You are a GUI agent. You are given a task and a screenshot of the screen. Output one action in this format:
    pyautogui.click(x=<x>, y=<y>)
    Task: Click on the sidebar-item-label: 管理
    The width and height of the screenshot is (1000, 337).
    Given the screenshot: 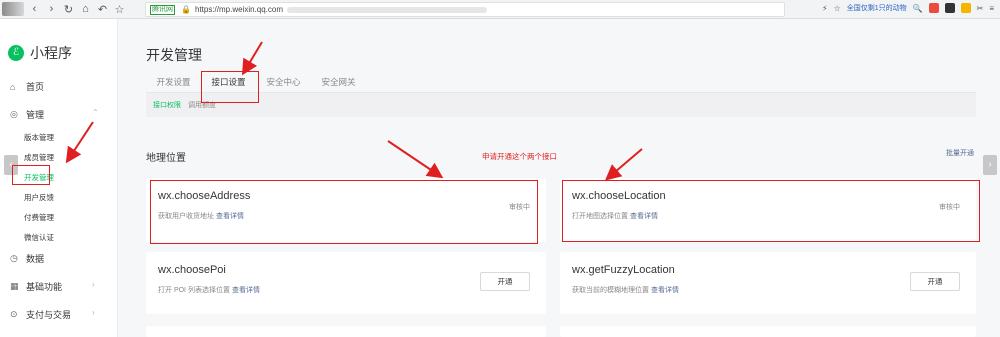 What is the action you would take?
    pyautogui.click(x=35, y=115)
    